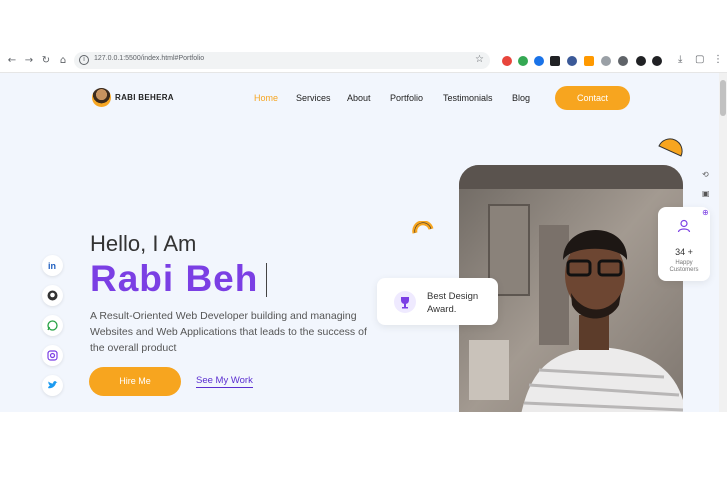  I want to click on brand-name: RABI BEHERA, so click(144, 97).